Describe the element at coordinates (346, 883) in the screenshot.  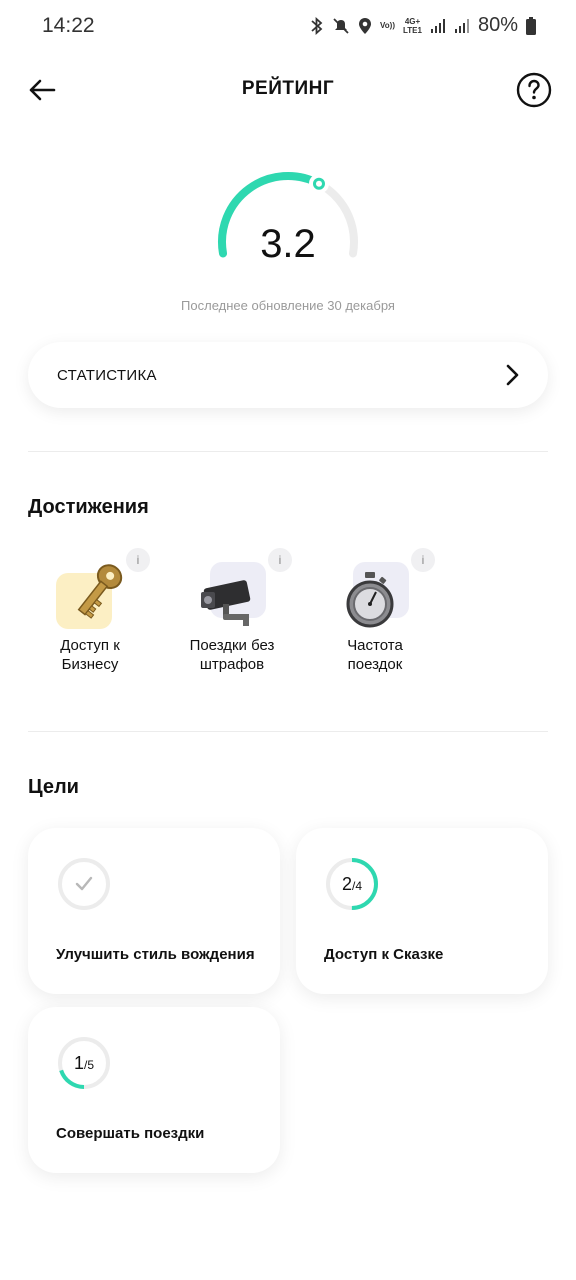
I see `goal-progress-current: 2` at that location.